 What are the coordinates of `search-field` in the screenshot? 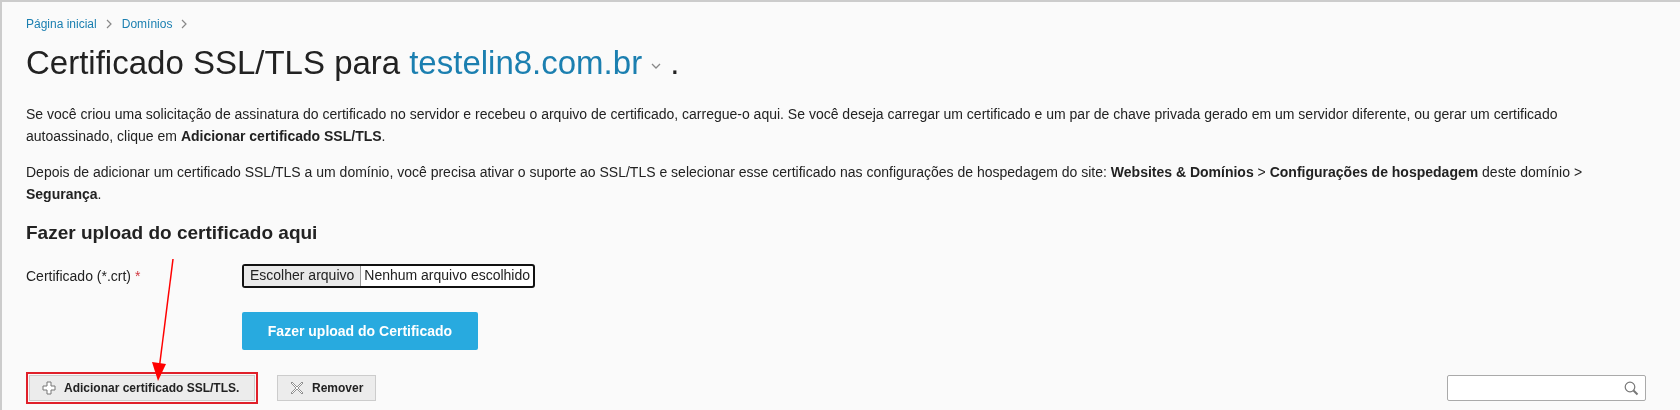 It's located at (1546, 388).